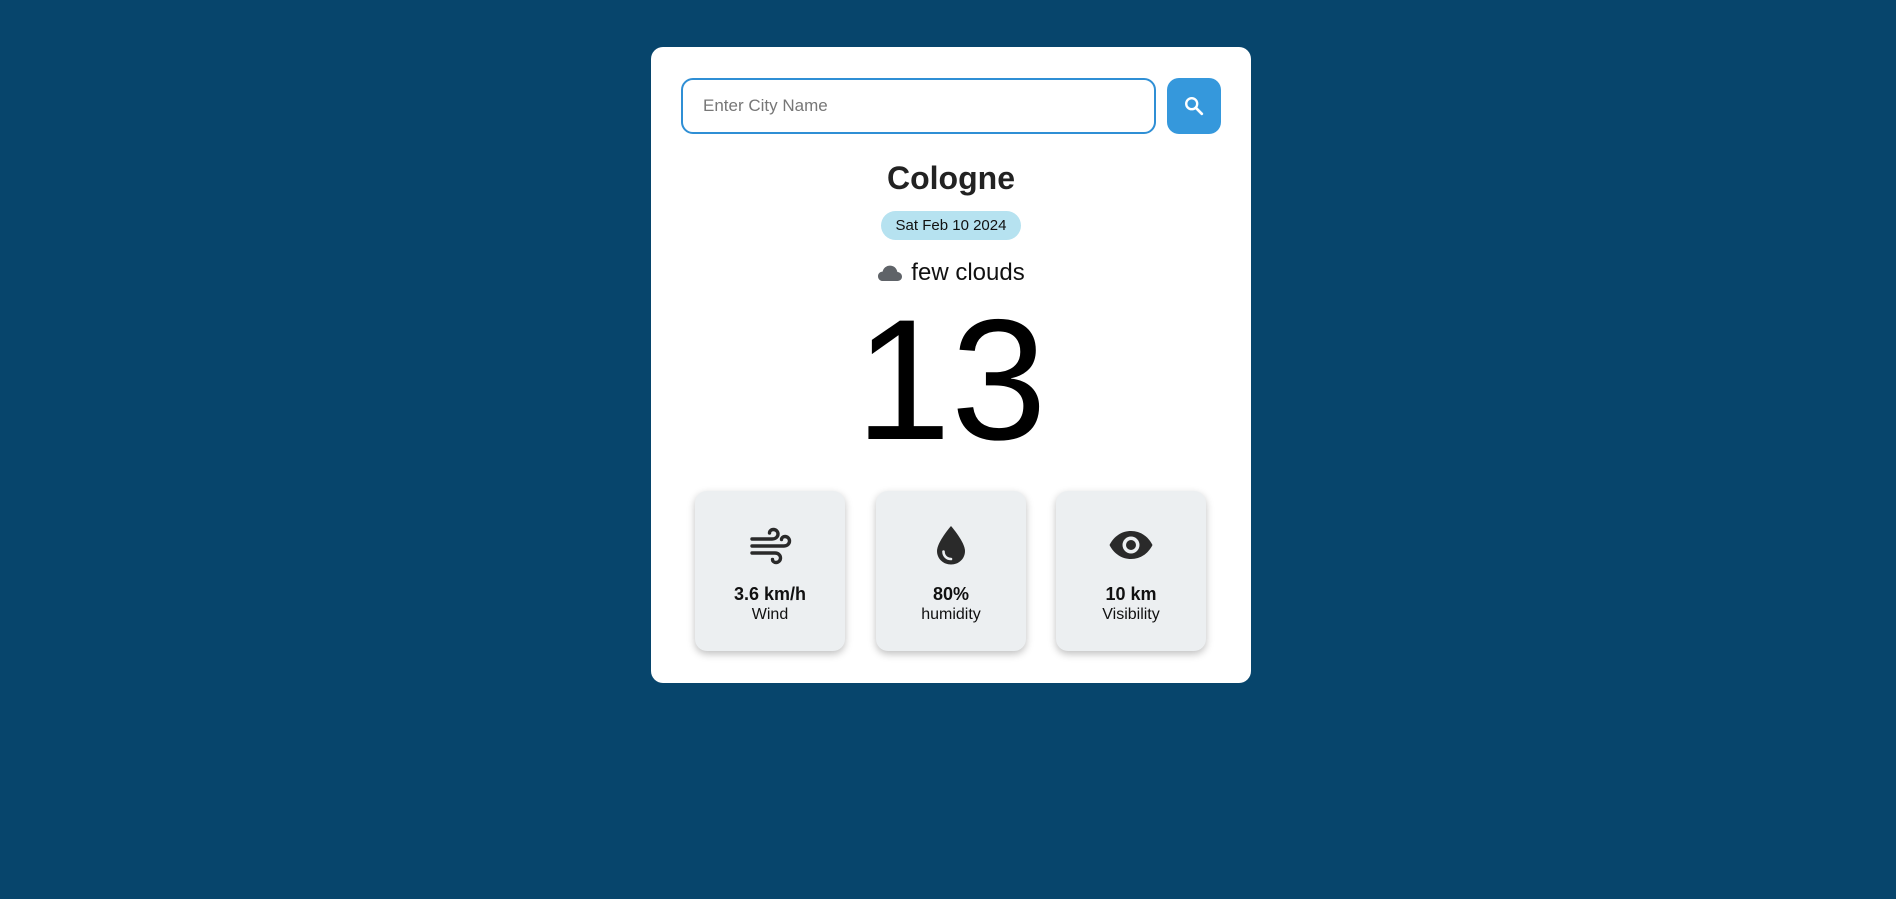 The width and height of the screenshot is (1896, 899). Describe the element at coordinates (918, 106) in the screenshot. I see `search-input` at that location.